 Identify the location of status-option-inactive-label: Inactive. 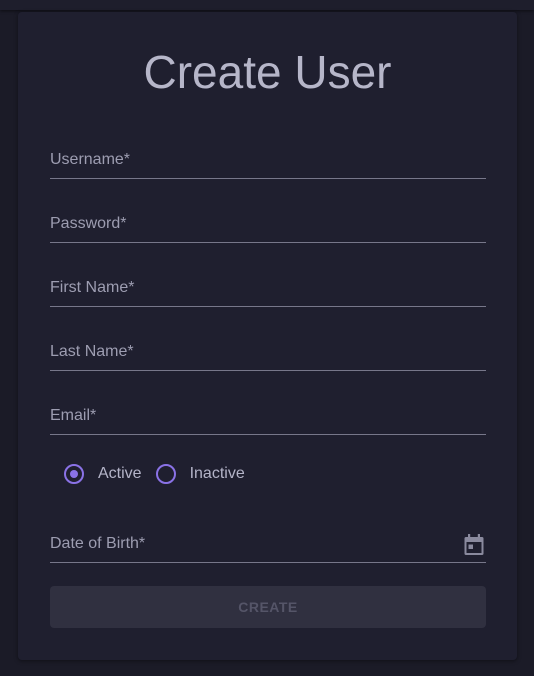
(217, 473).